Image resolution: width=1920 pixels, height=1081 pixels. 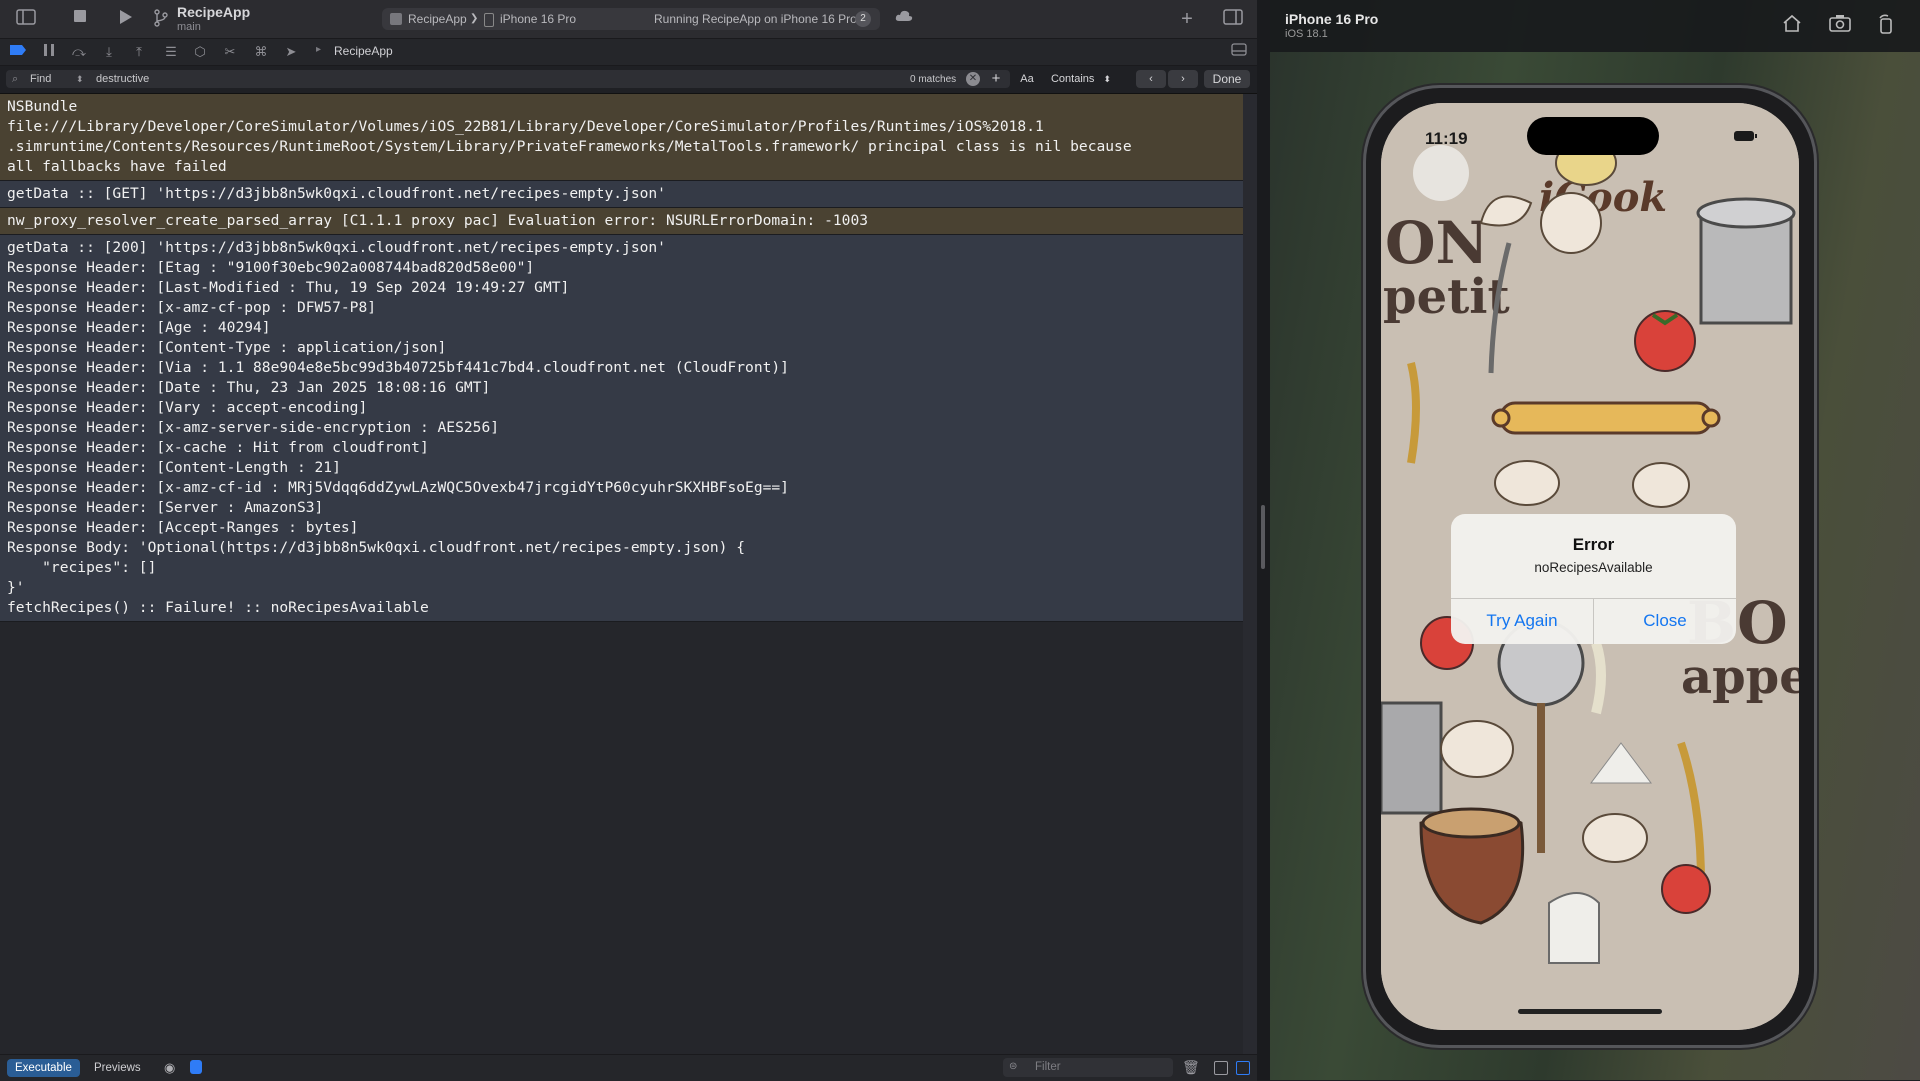 What do you see at coordinates (196, 1067) in the screenshot?
I see `log-options-icon` at bounding box center [196, 1067].